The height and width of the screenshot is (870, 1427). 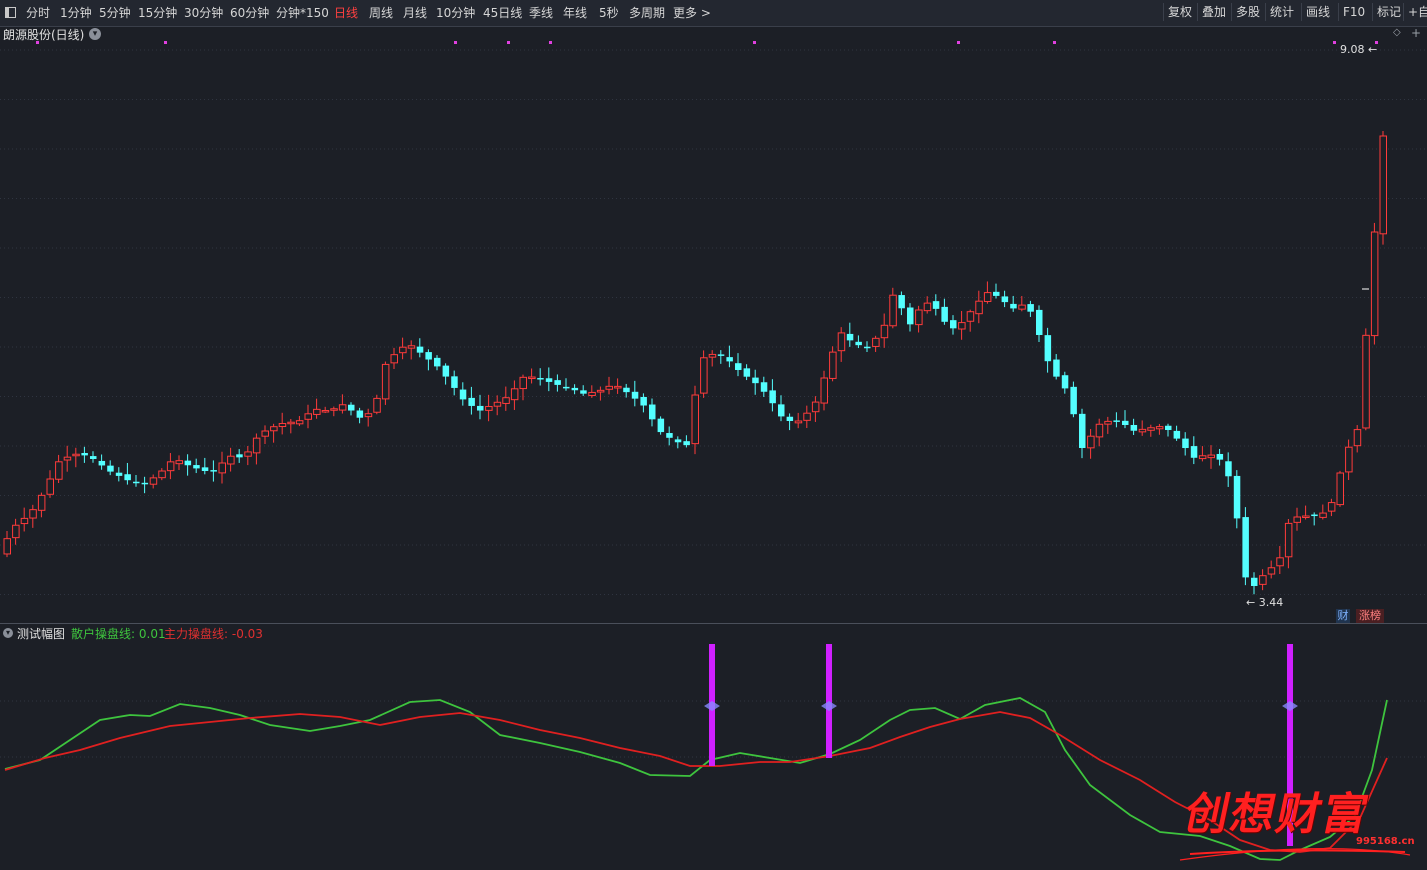 I want to click on tool-button-7: +自, so click(x=1415, y=12).